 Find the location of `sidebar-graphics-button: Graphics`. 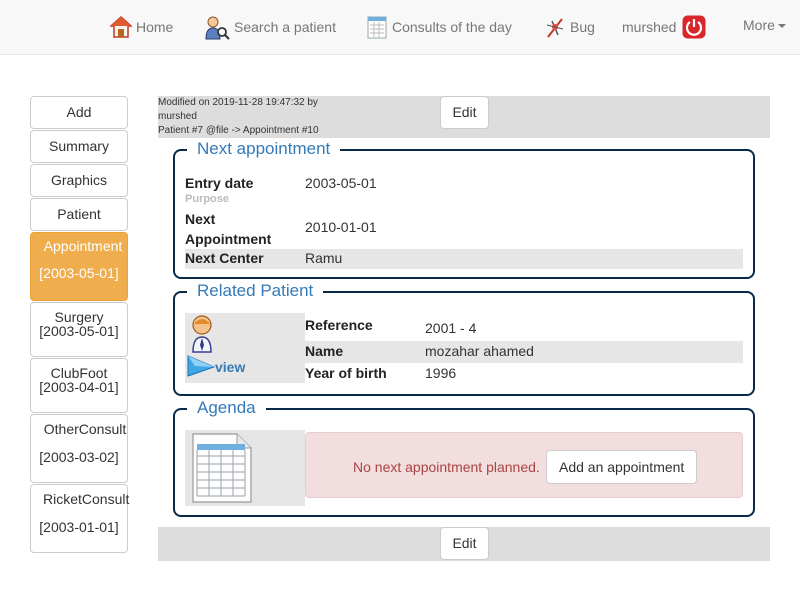

sidebar-graphics-button: Graphics is located at coordinates (79, 180).